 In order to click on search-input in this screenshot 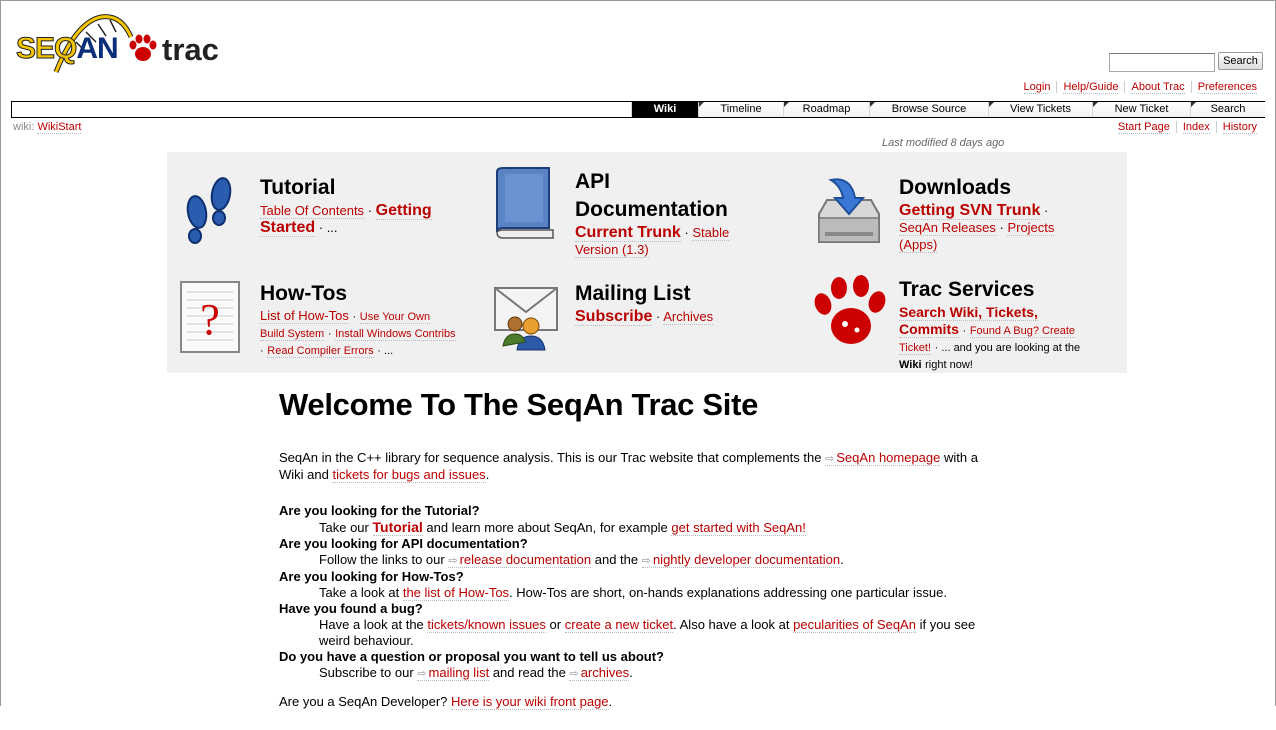, I will do `click(1162, 62)`.